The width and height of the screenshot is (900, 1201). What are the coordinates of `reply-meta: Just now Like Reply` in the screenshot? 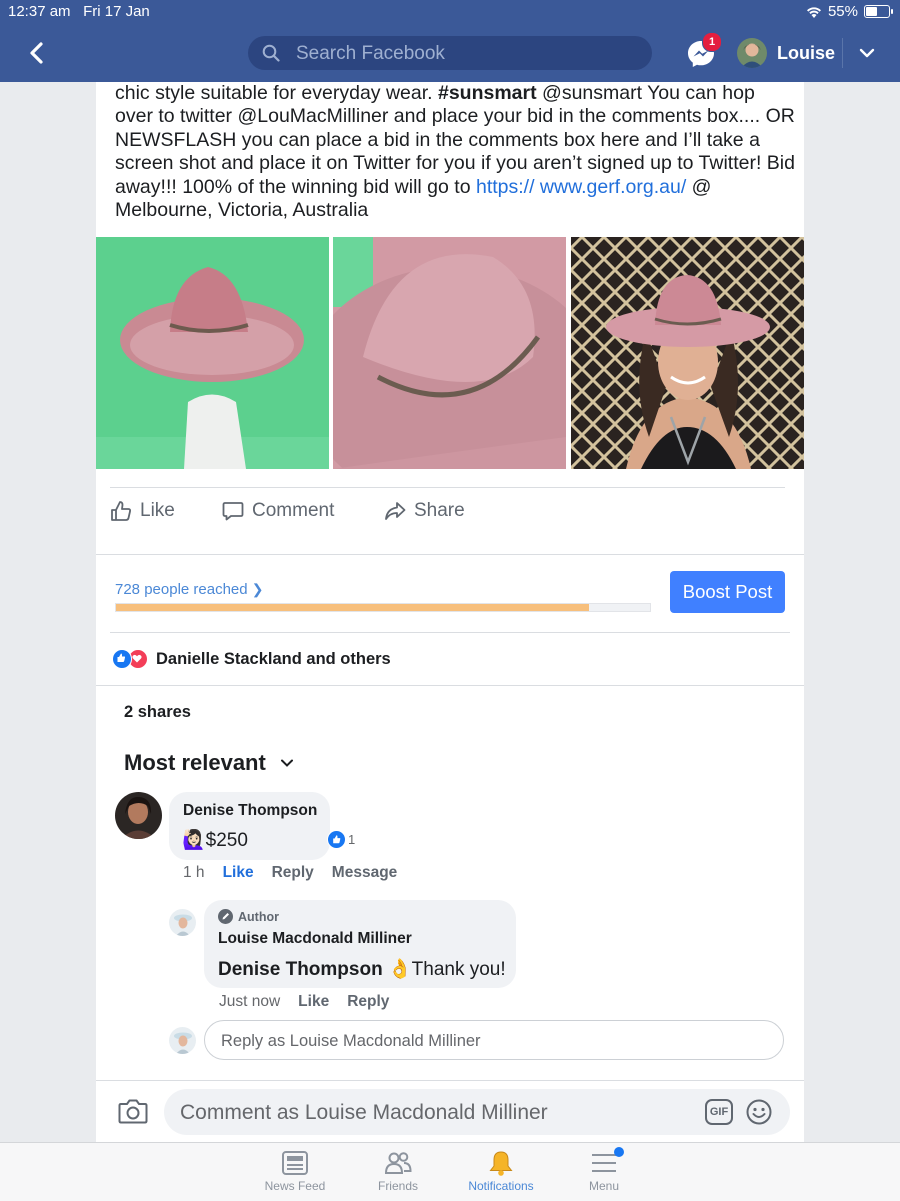 It's located at (313, 1002).